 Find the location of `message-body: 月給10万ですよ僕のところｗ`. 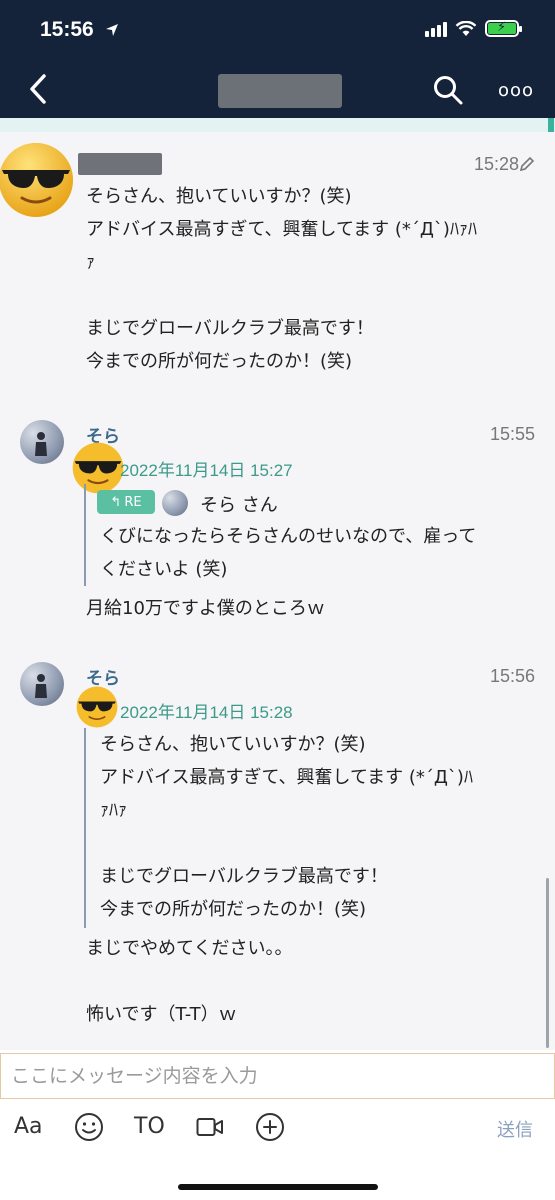

message-body: 月給10万ですよ僕のところｗ is located at coordinates (205, 608).